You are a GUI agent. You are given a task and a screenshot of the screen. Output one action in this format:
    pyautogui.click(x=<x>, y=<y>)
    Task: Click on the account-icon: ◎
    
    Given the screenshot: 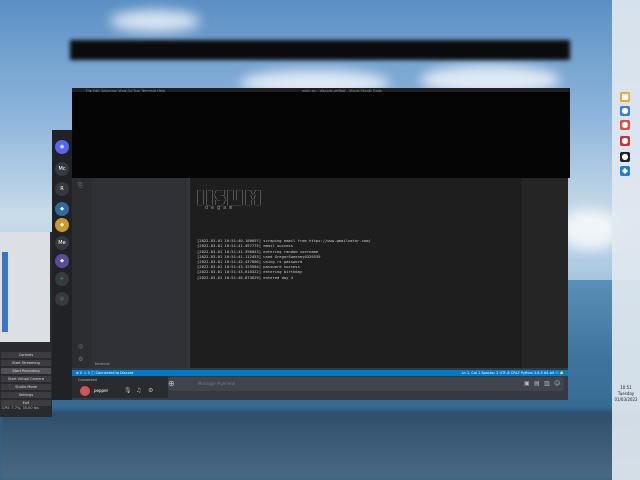 What is the action you would take?
    pyautogui.click(x=80, y=346)
    